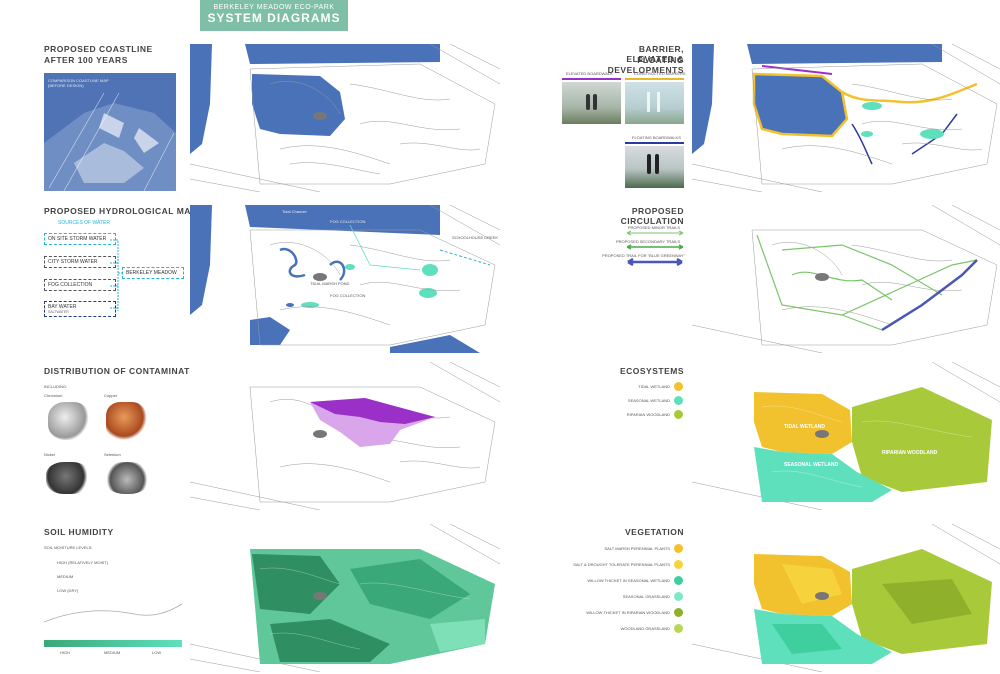 The image size is (1000, 674). I want to click on map-label-schoolhouse: SCHOOLHOUSE CREEK, so click(475, 237).